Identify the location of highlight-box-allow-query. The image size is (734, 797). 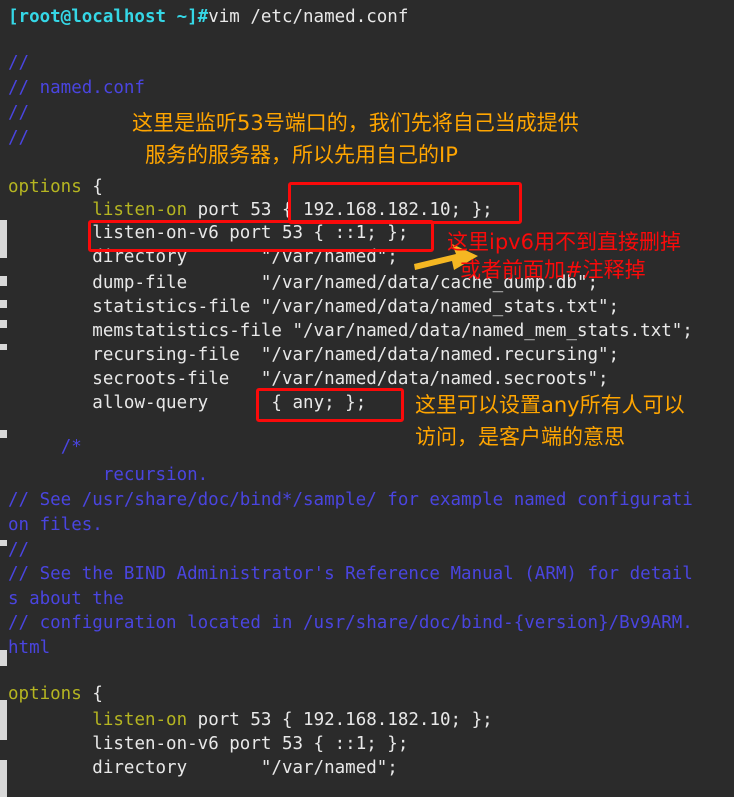
(330, 405).